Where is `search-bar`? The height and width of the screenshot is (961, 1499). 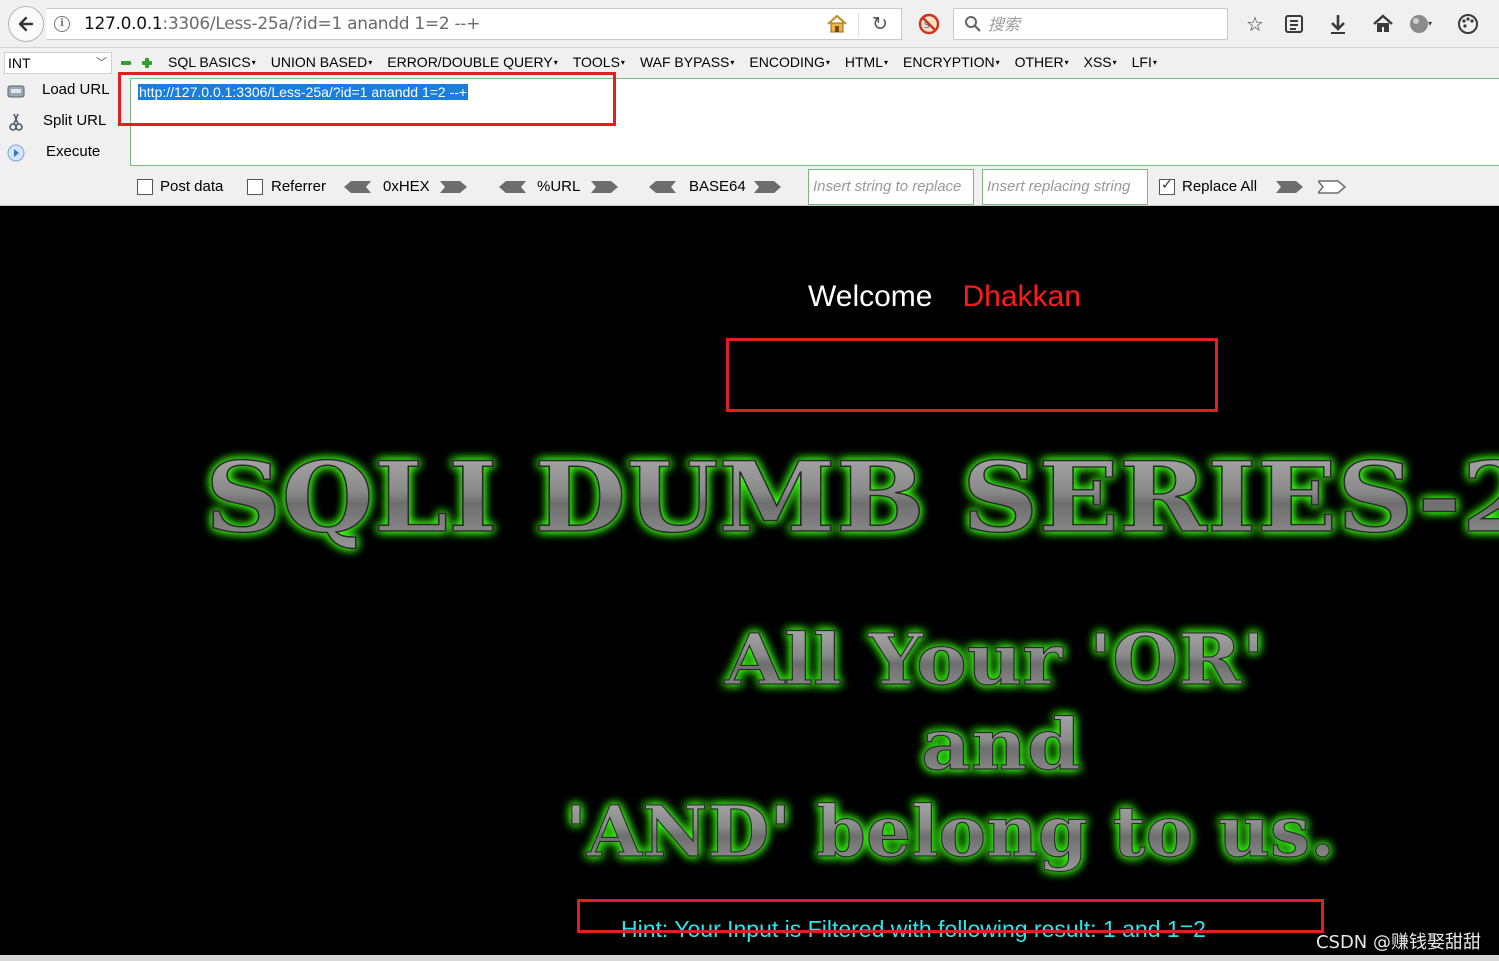 search-bar is located at coordinates (1090, 24).